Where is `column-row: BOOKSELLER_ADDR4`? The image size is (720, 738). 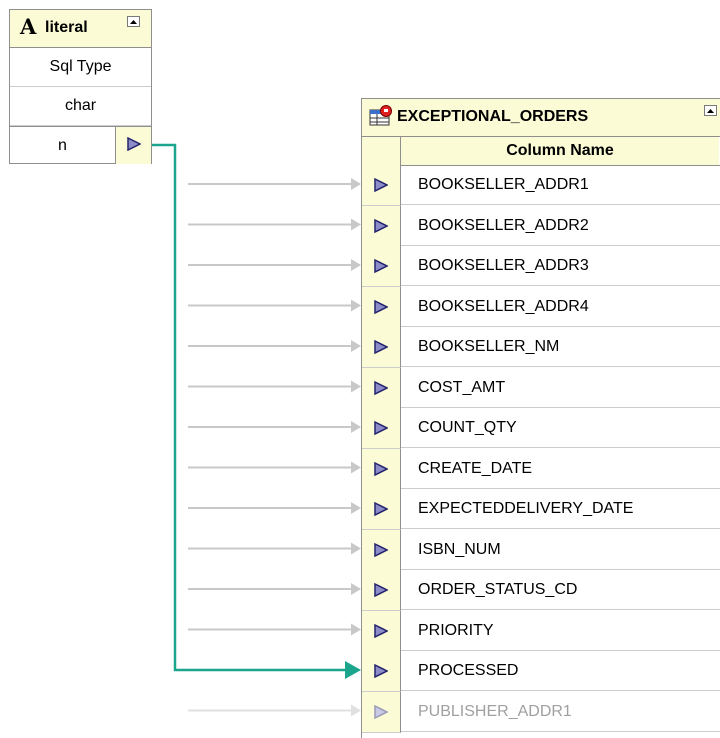 column-row: BOOKSELLER_ADDR4 is located at coordinates (541, 307).